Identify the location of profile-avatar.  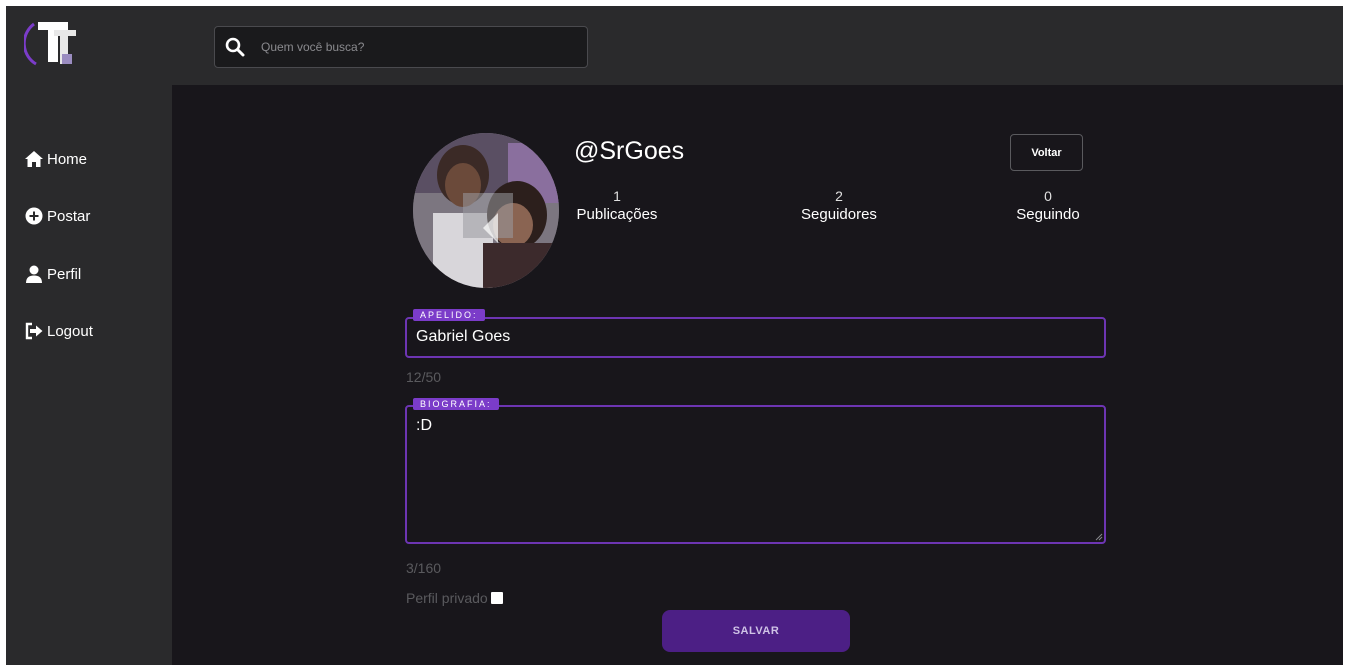
(486, 210).